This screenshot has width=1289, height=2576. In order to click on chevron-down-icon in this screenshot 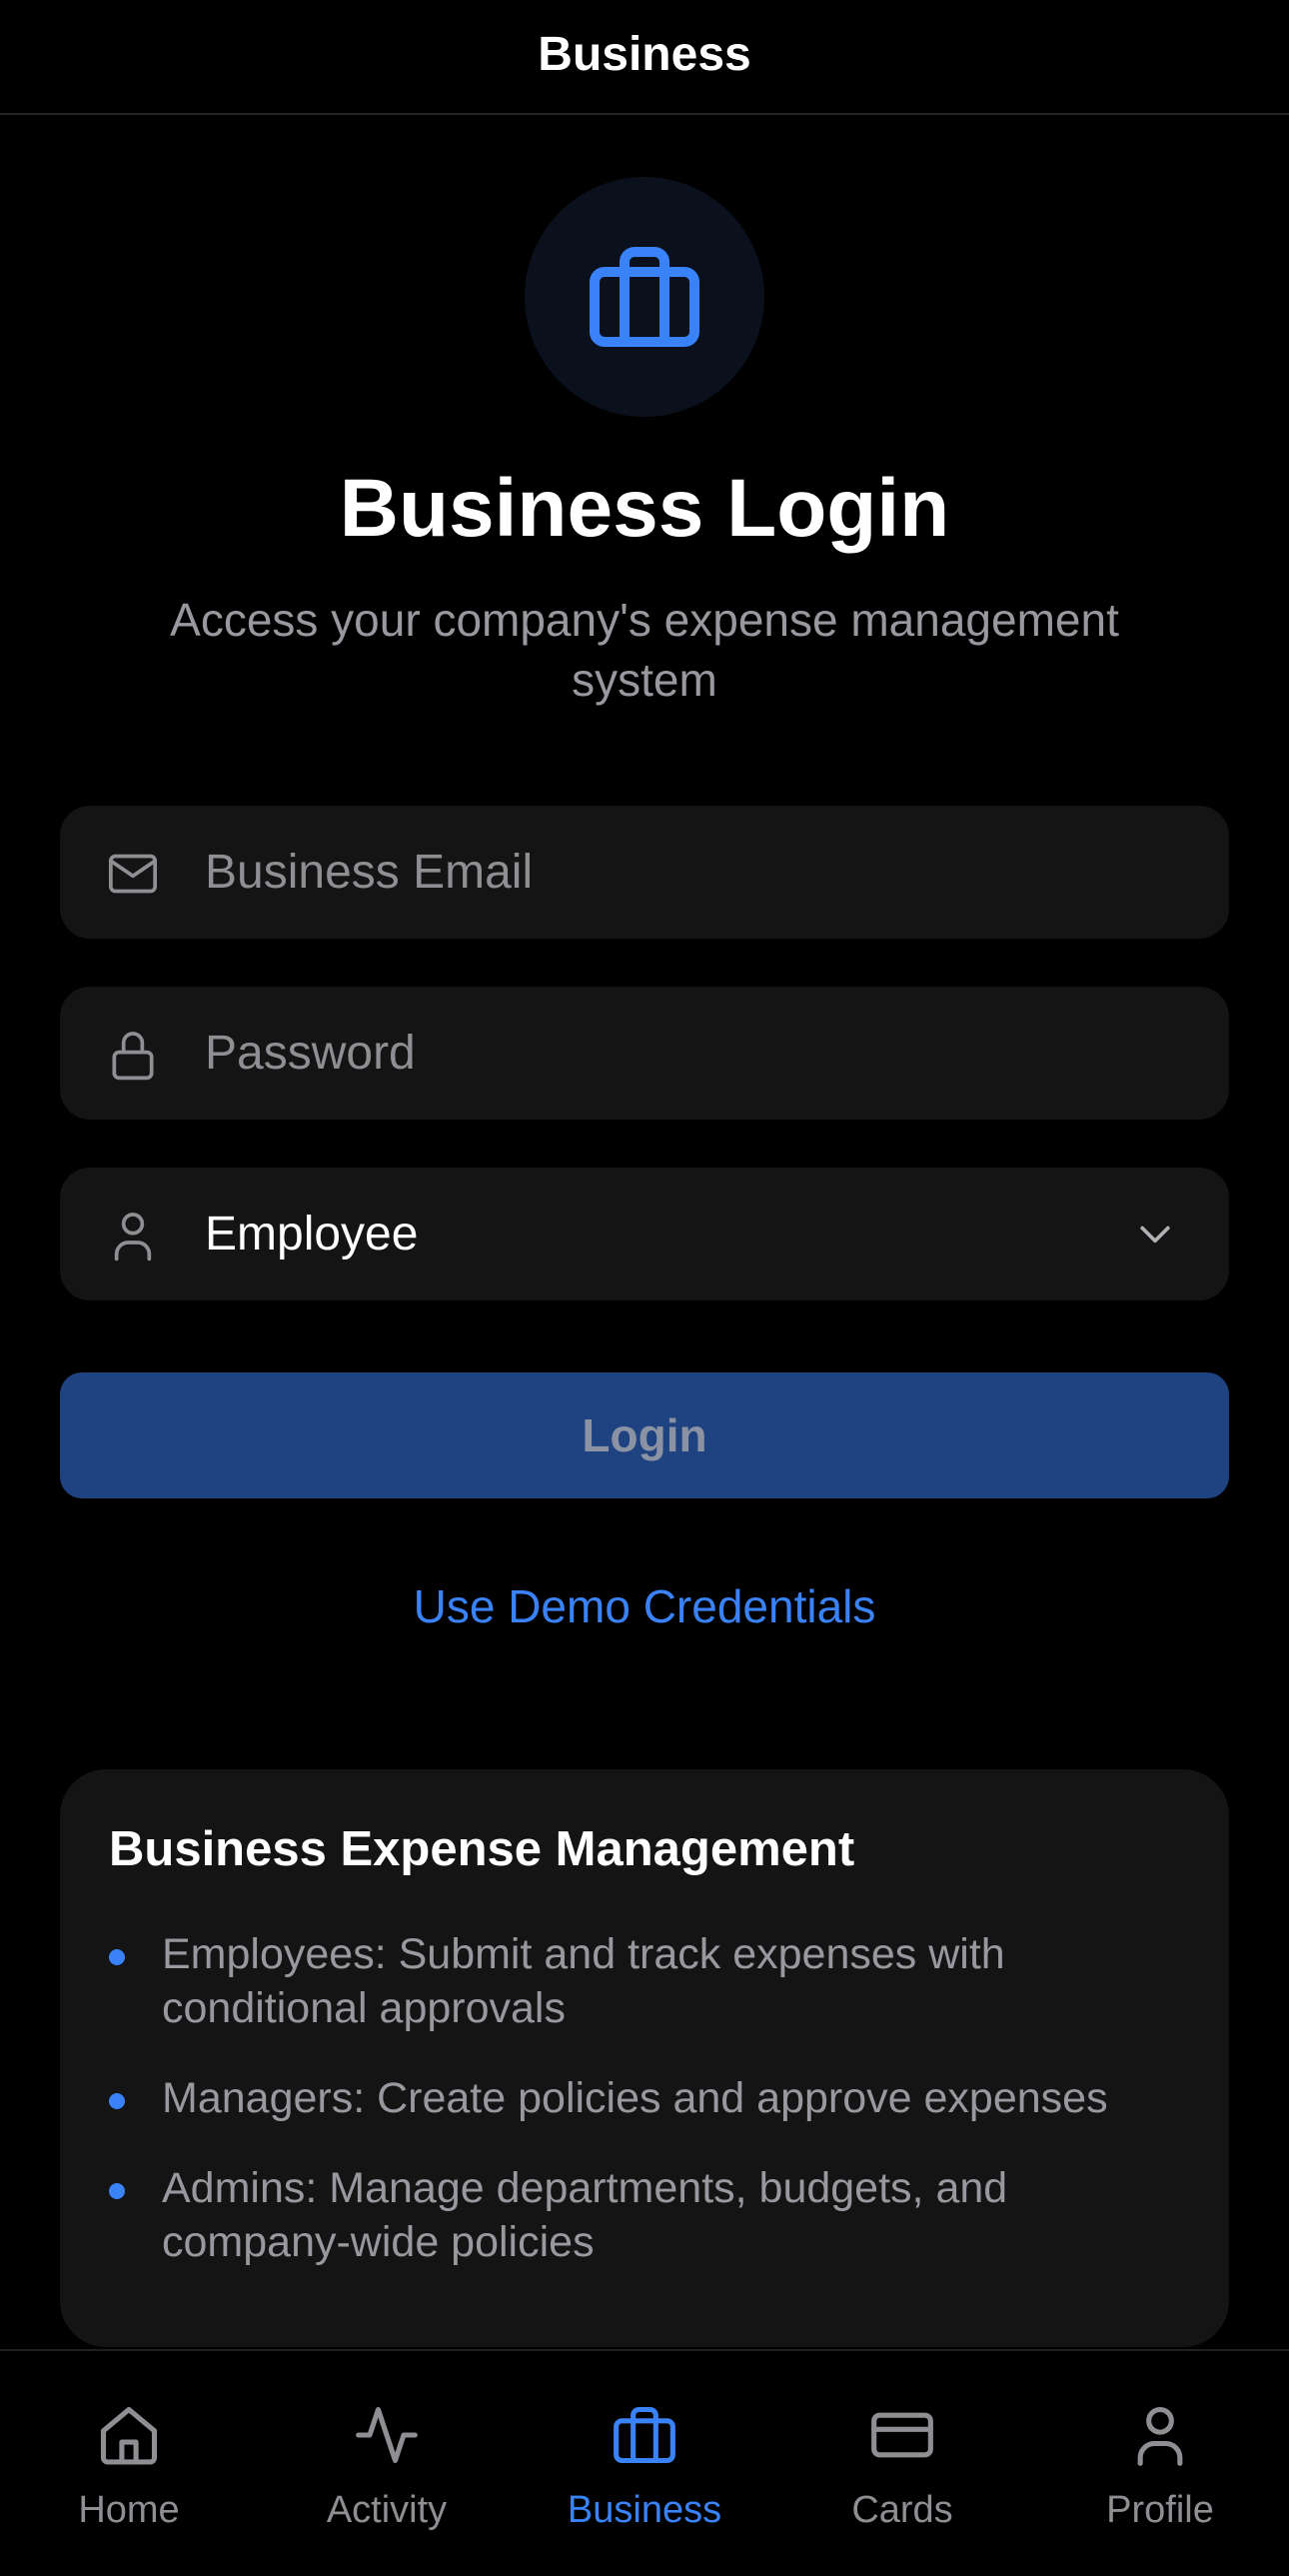, I will do `click(1155, 1234)`.